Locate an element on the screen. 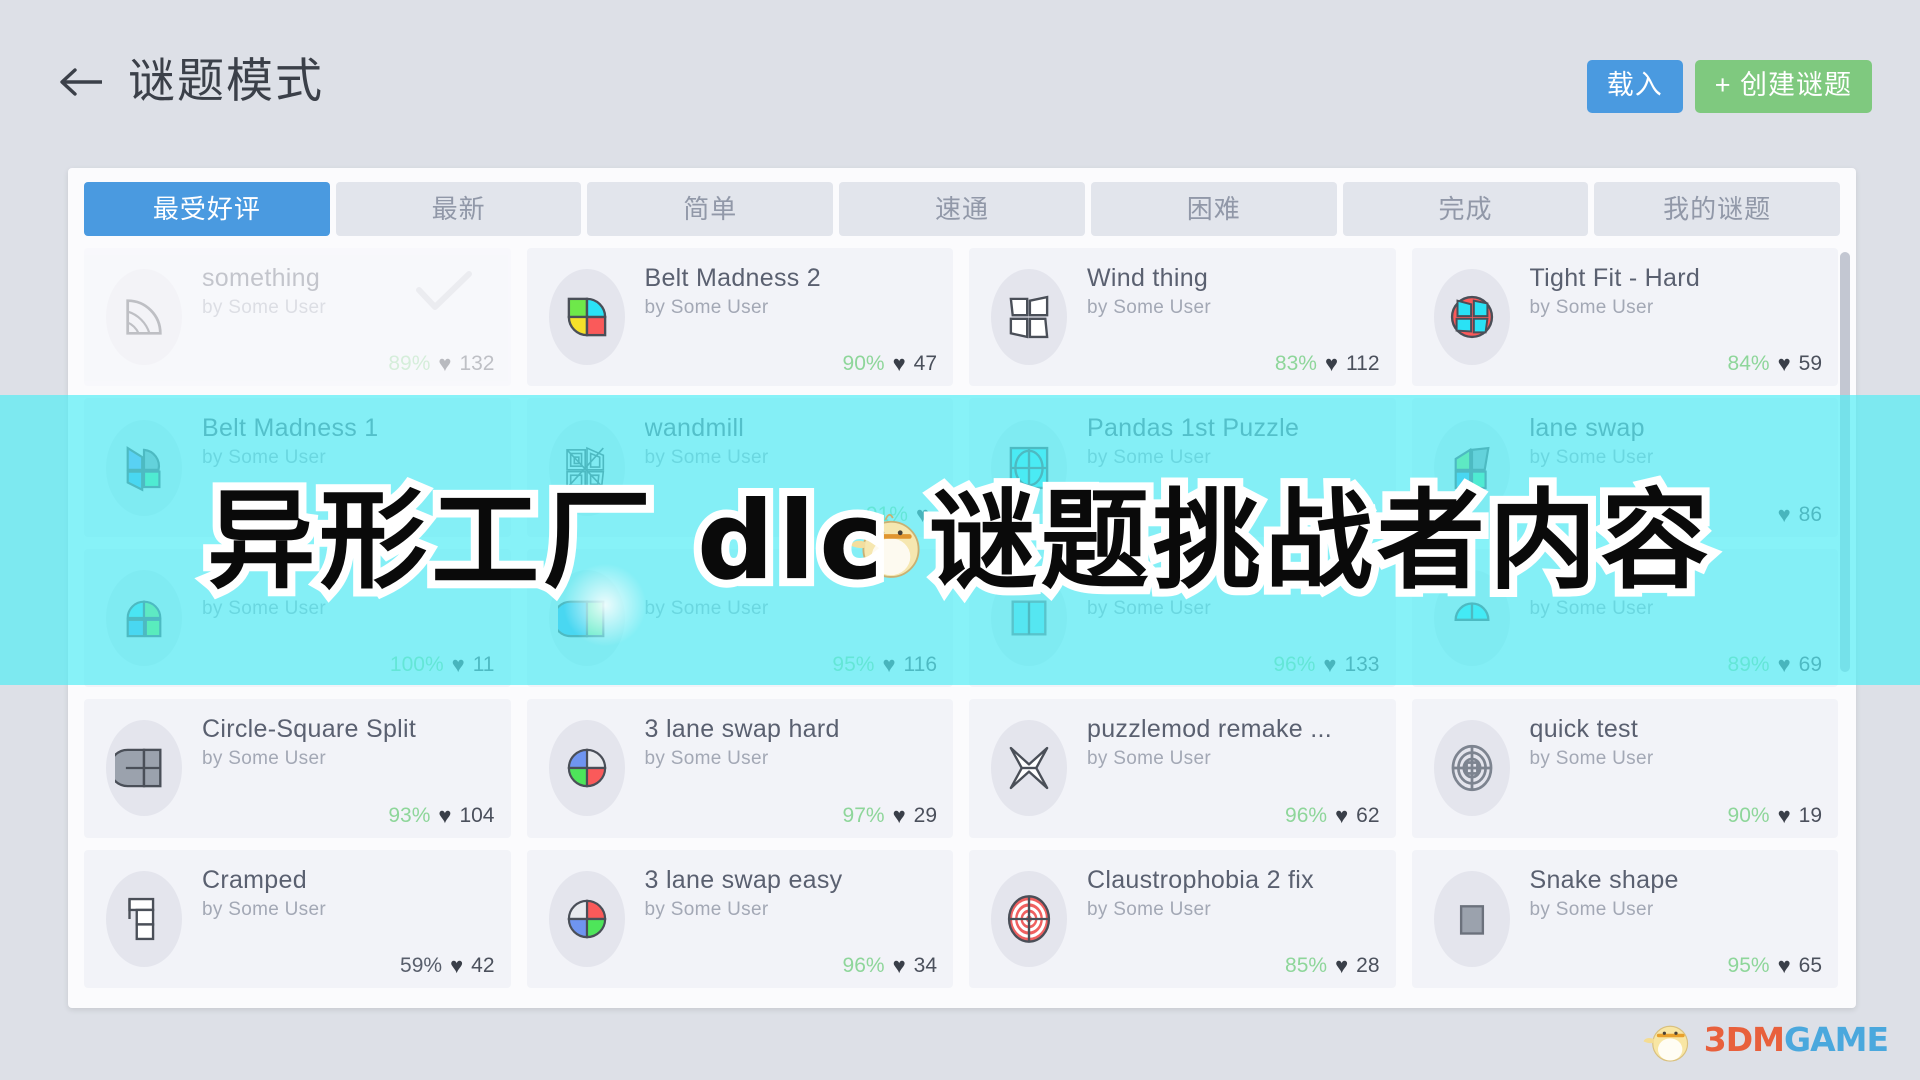  back-button is located at coordinates (82, 82).